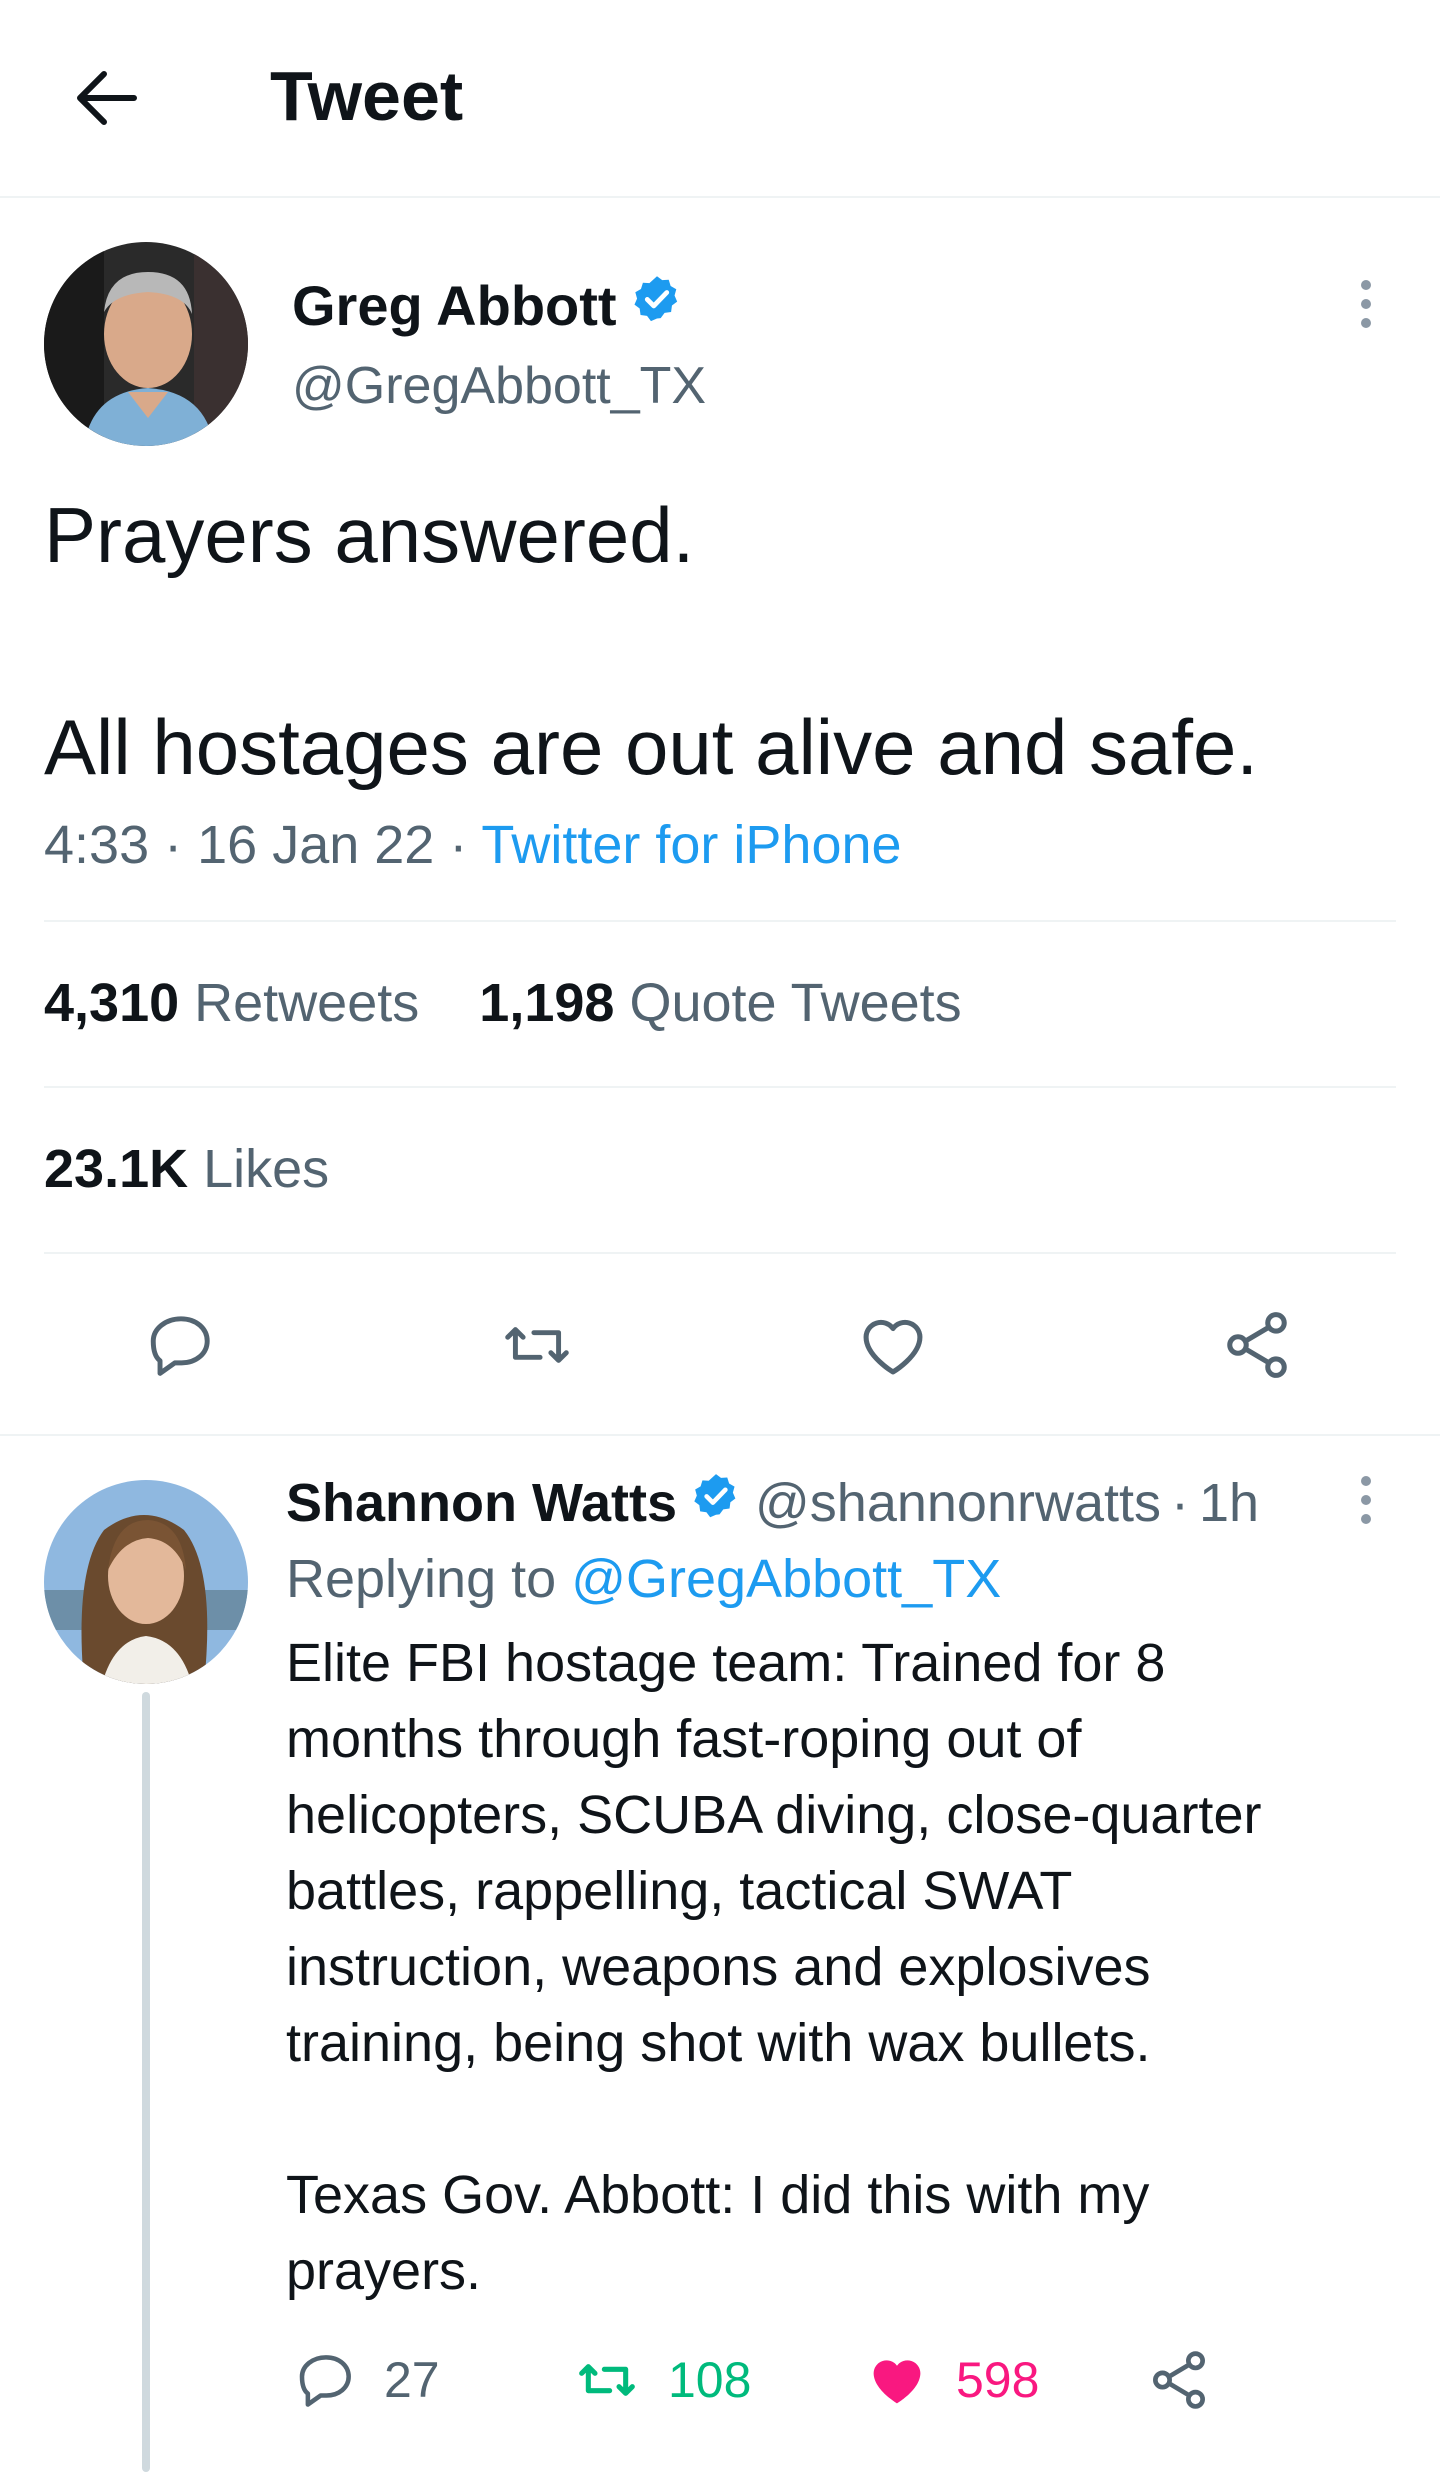 This screenshot has width=1440, height=2472. I want to click on reply-header: Shannon Watts @shannonrwatts · 1h, so click(772, 1503).